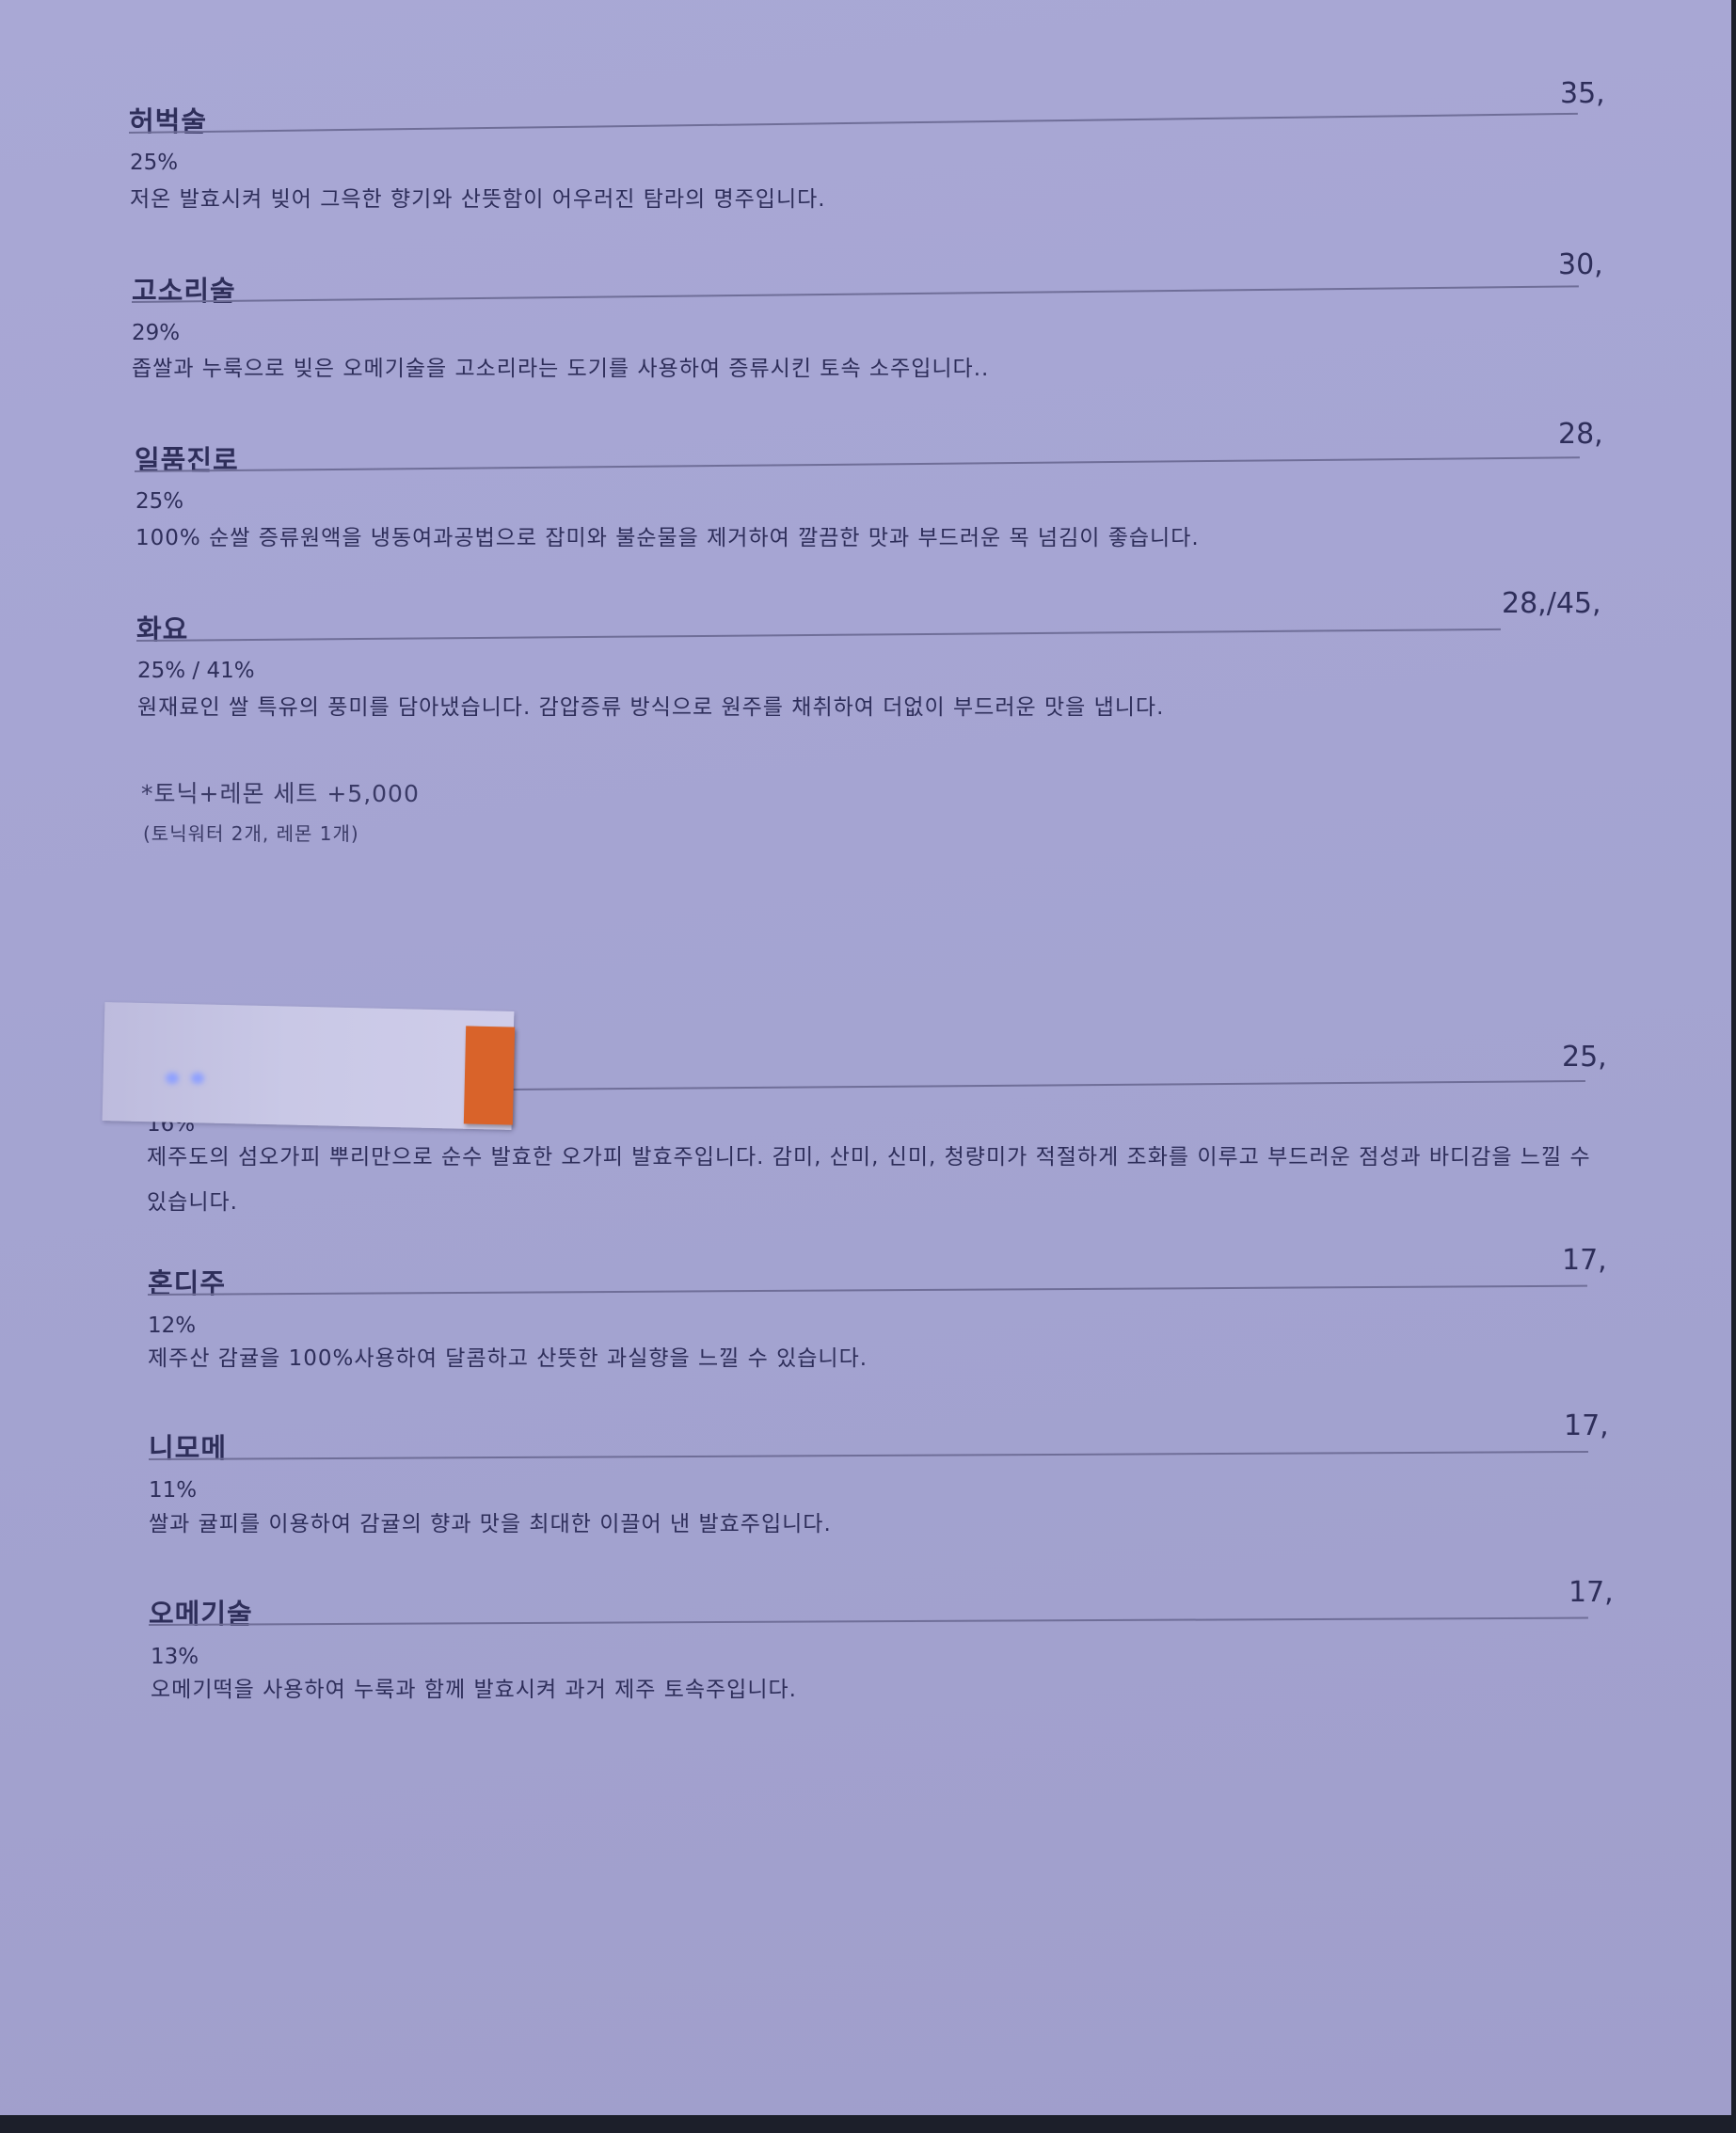  Describe the element at coordinates (474, 1690) in the screenshot. I see `item-description: 오메기떡을 사용하여 누룩과 함께 발효시켜 과거 제주 토속주입니다.` at that location.